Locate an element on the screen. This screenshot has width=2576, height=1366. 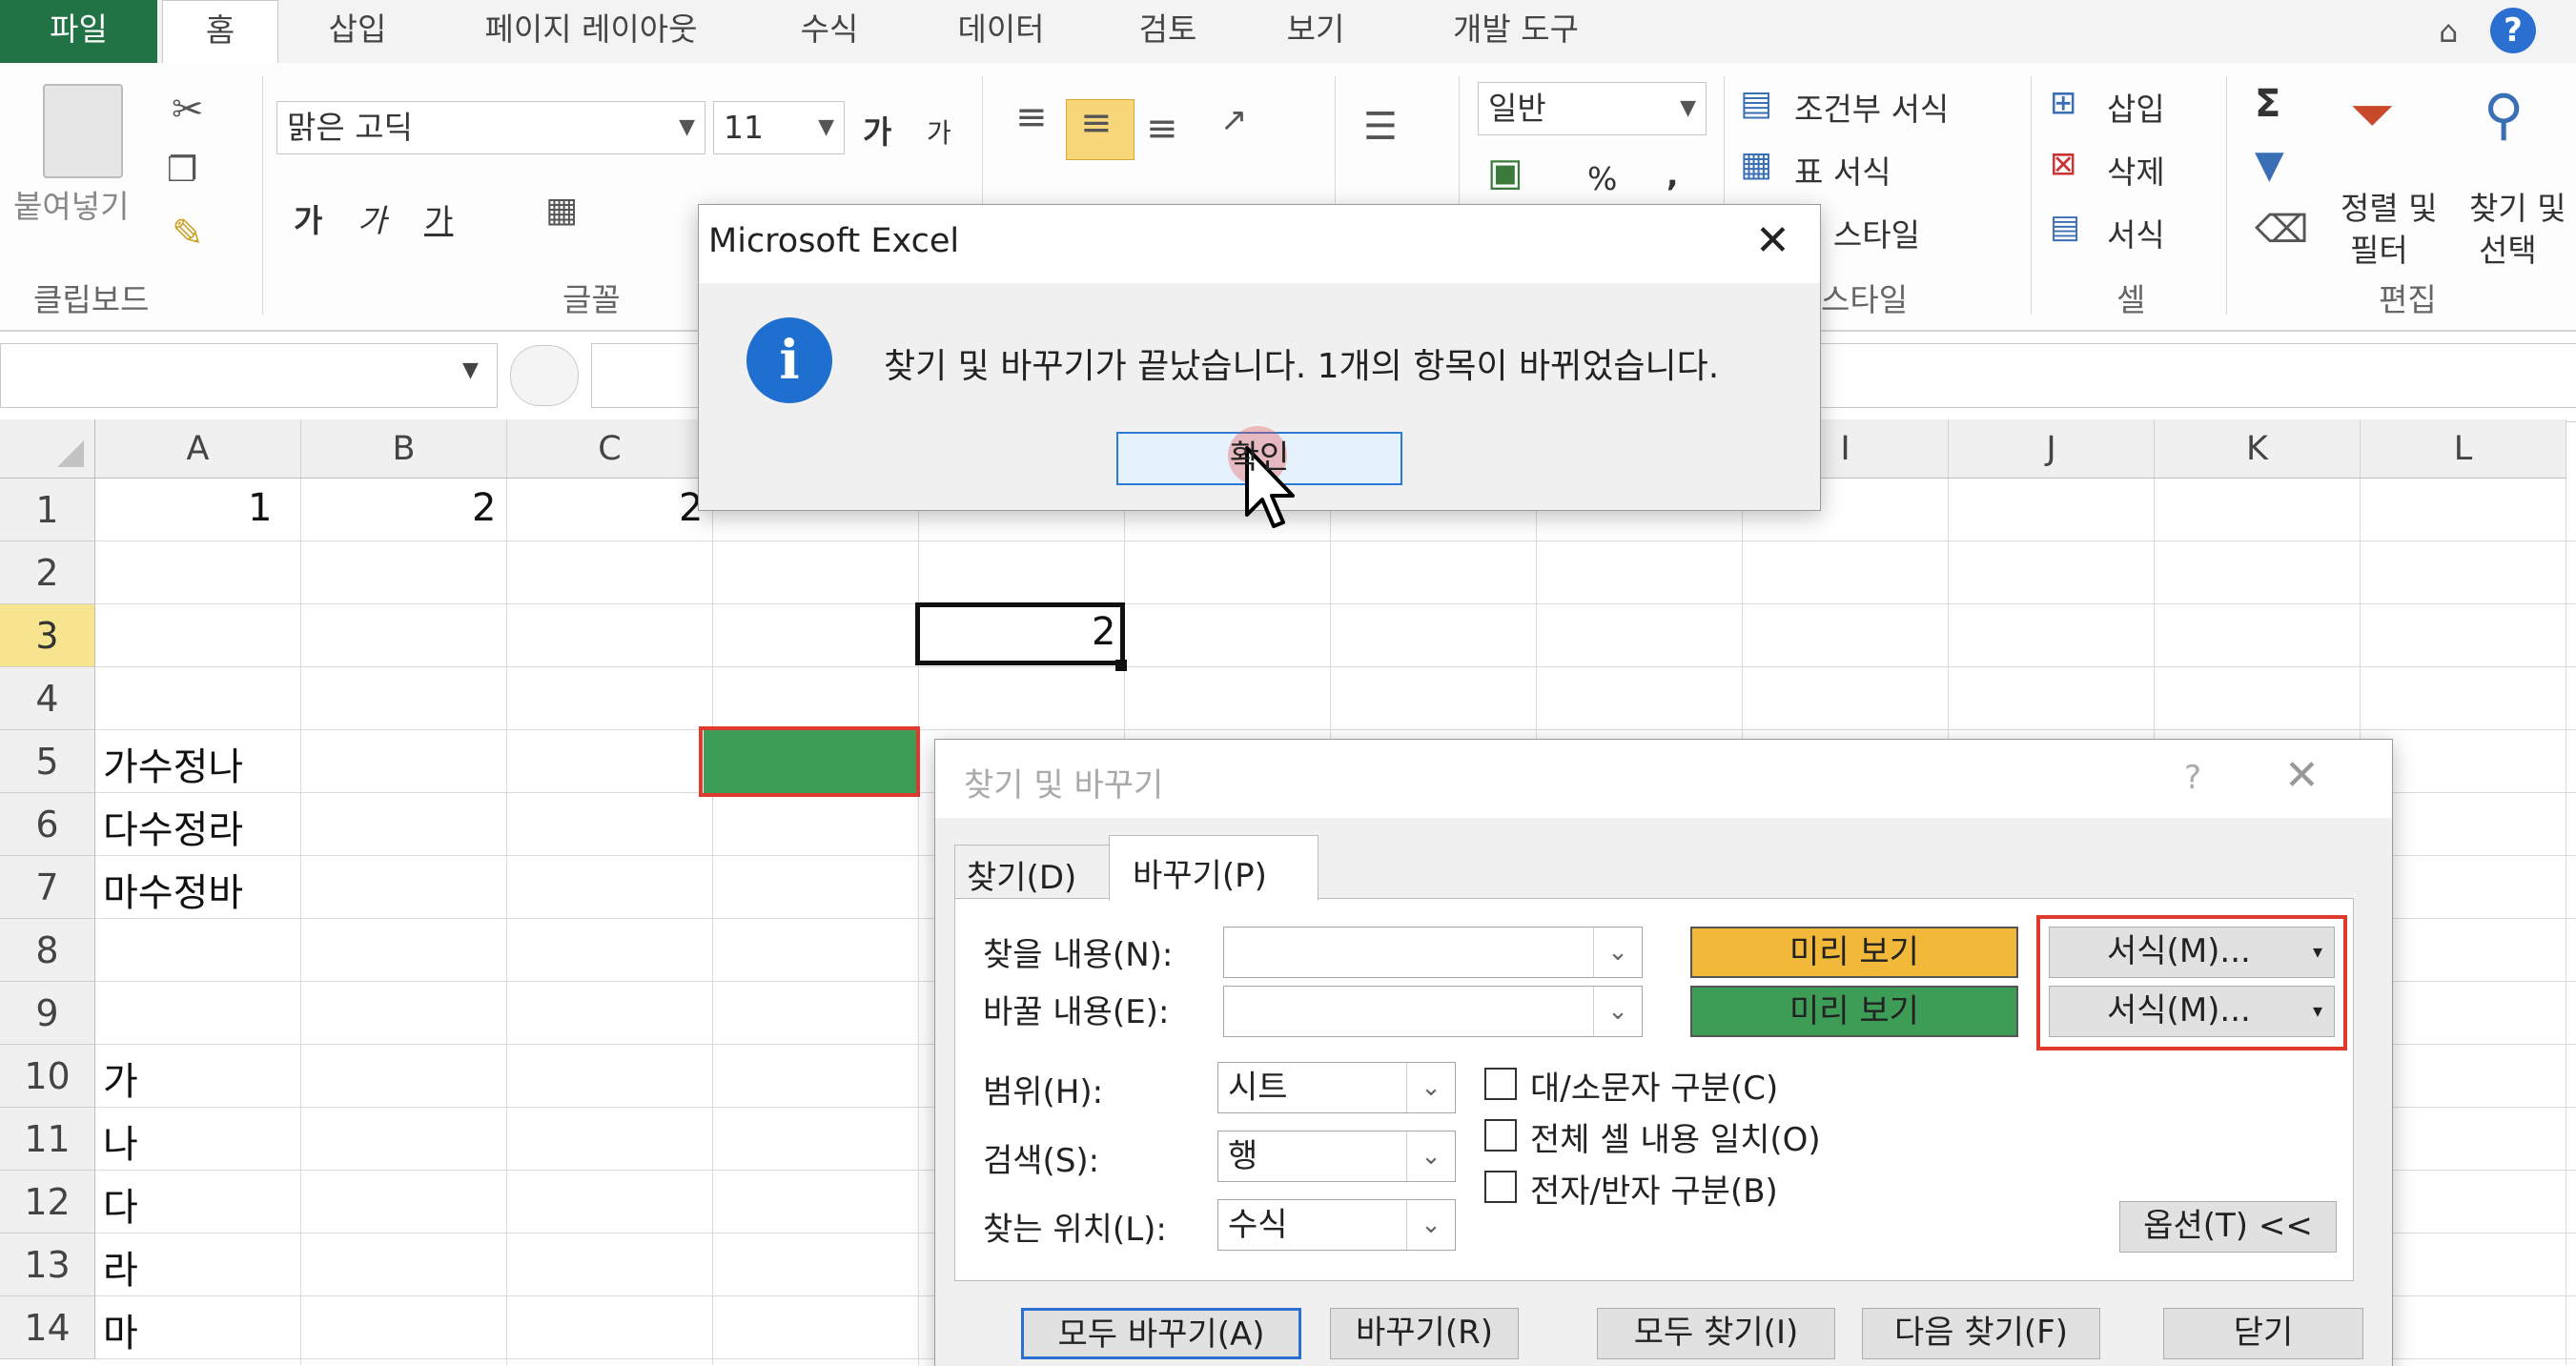
replace-button: 바꾸기(R) is located at coordinates (1424, 1334).